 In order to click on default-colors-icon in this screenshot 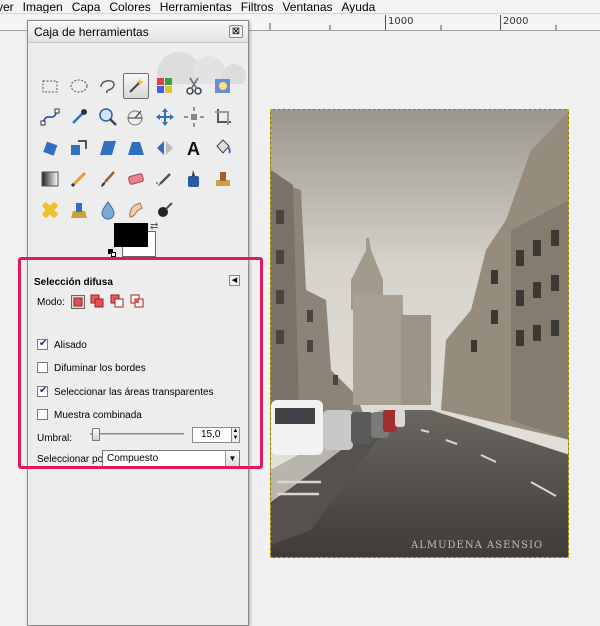, I will do `click(112, 253)`.